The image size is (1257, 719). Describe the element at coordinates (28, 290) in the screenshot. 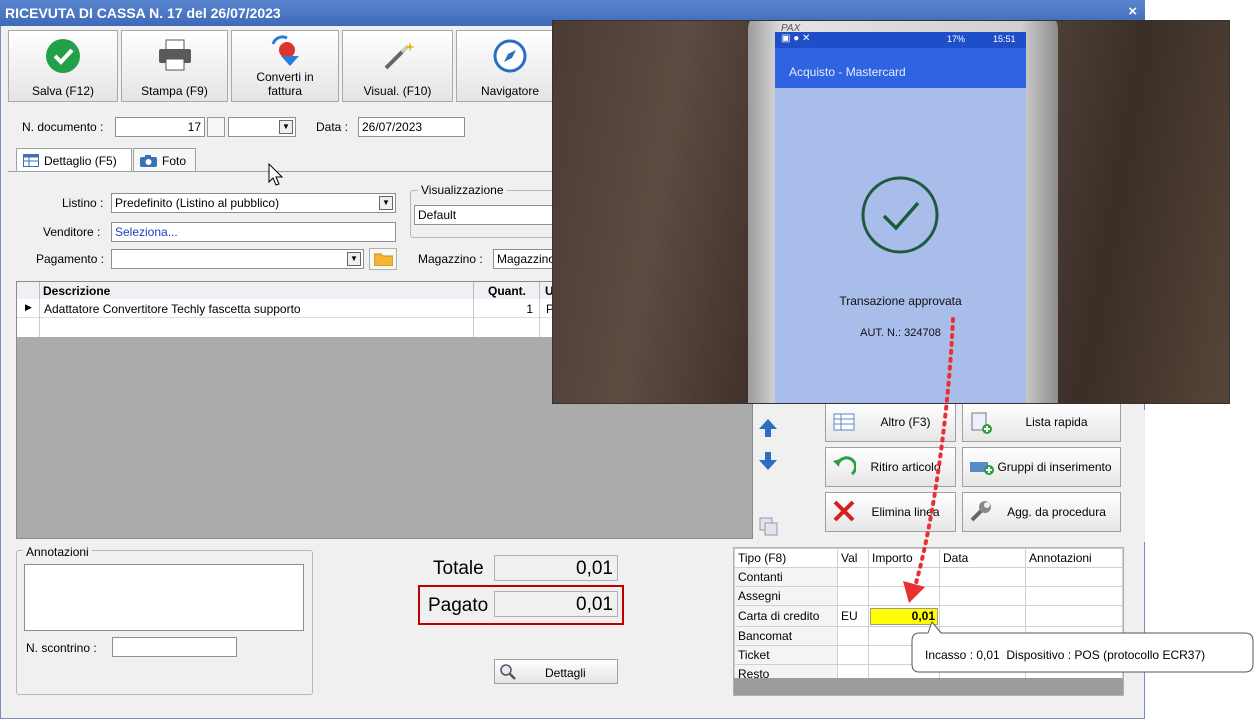

I see `grid-corner` at that location.